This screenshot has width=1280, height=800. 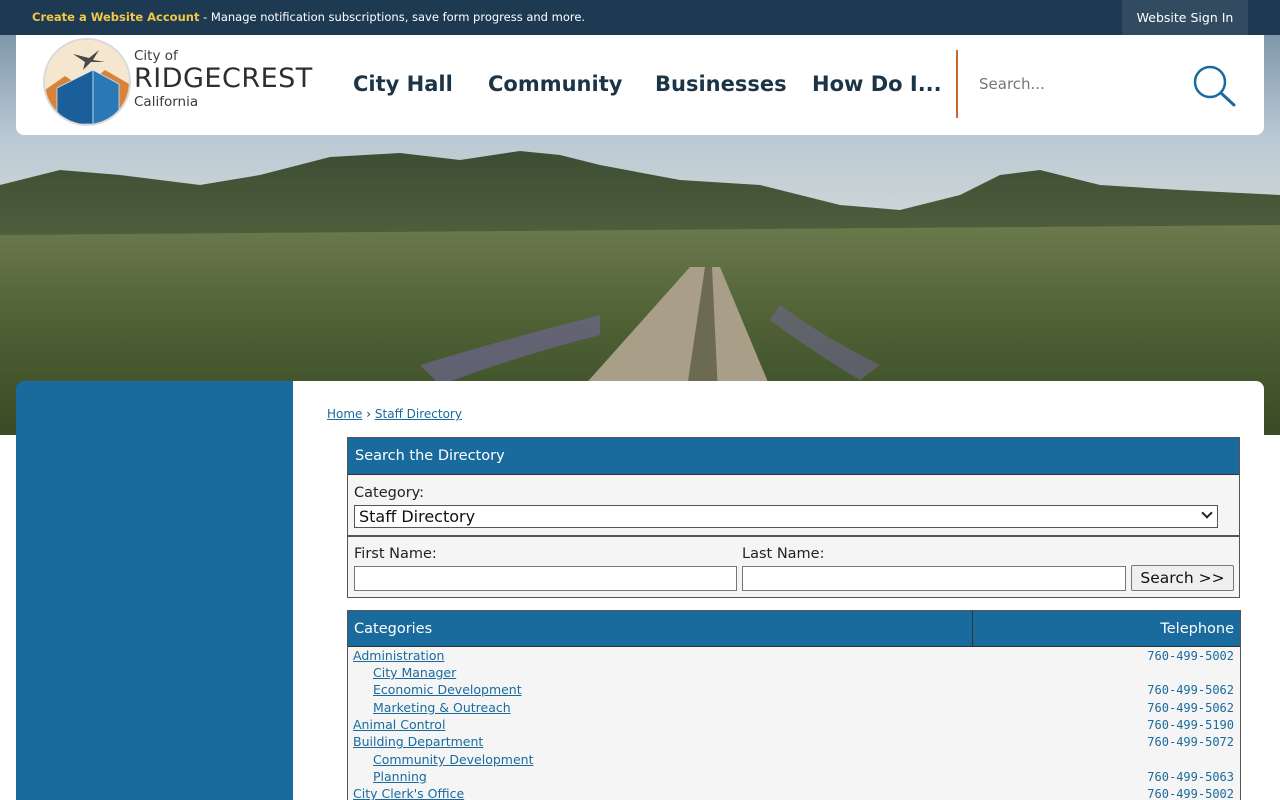 I want to click on phone-number: 760-499-5072, so click(x=1190, y=742).